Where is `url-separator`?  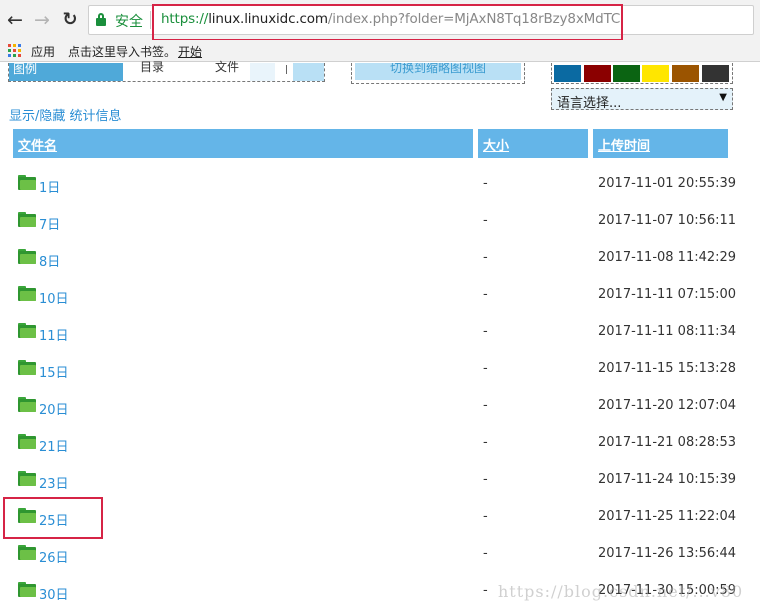
url-separator is located at coordinates (150, 20).